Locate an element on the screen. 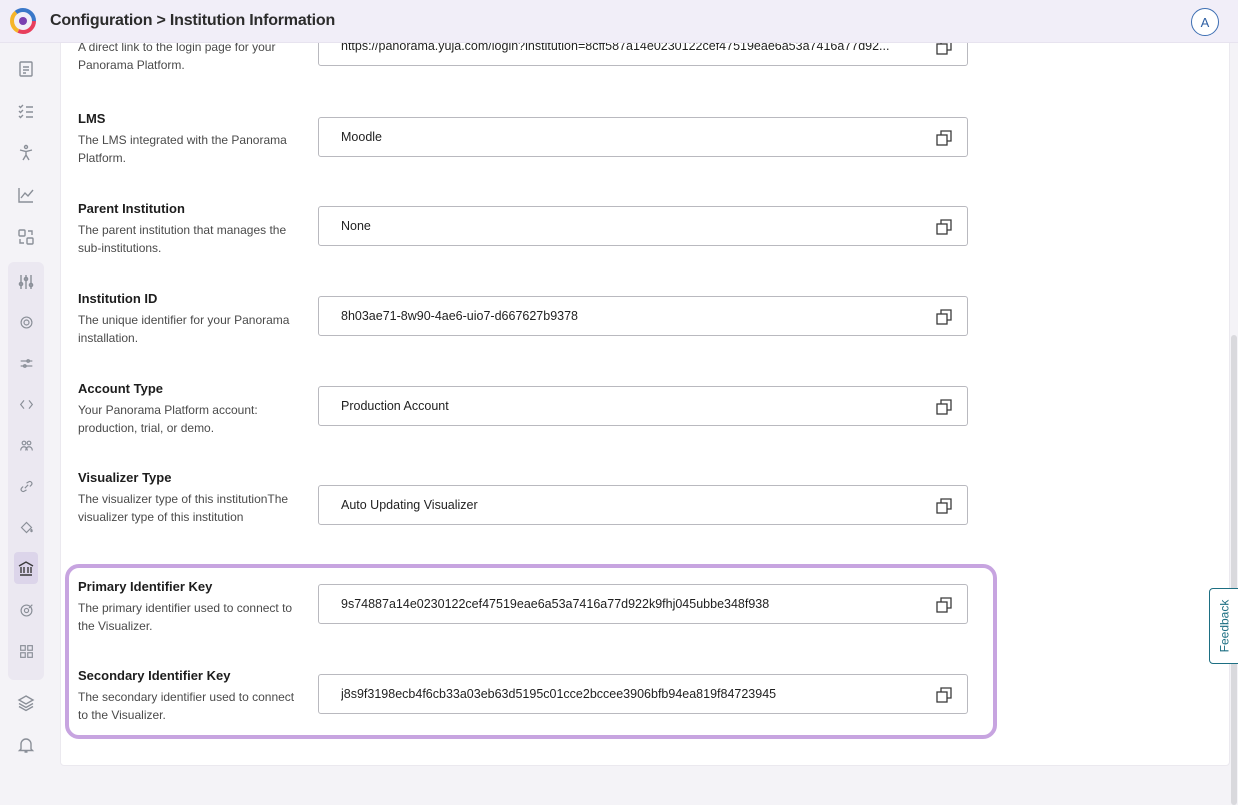  document-icon is located at coordinates (26, 69).